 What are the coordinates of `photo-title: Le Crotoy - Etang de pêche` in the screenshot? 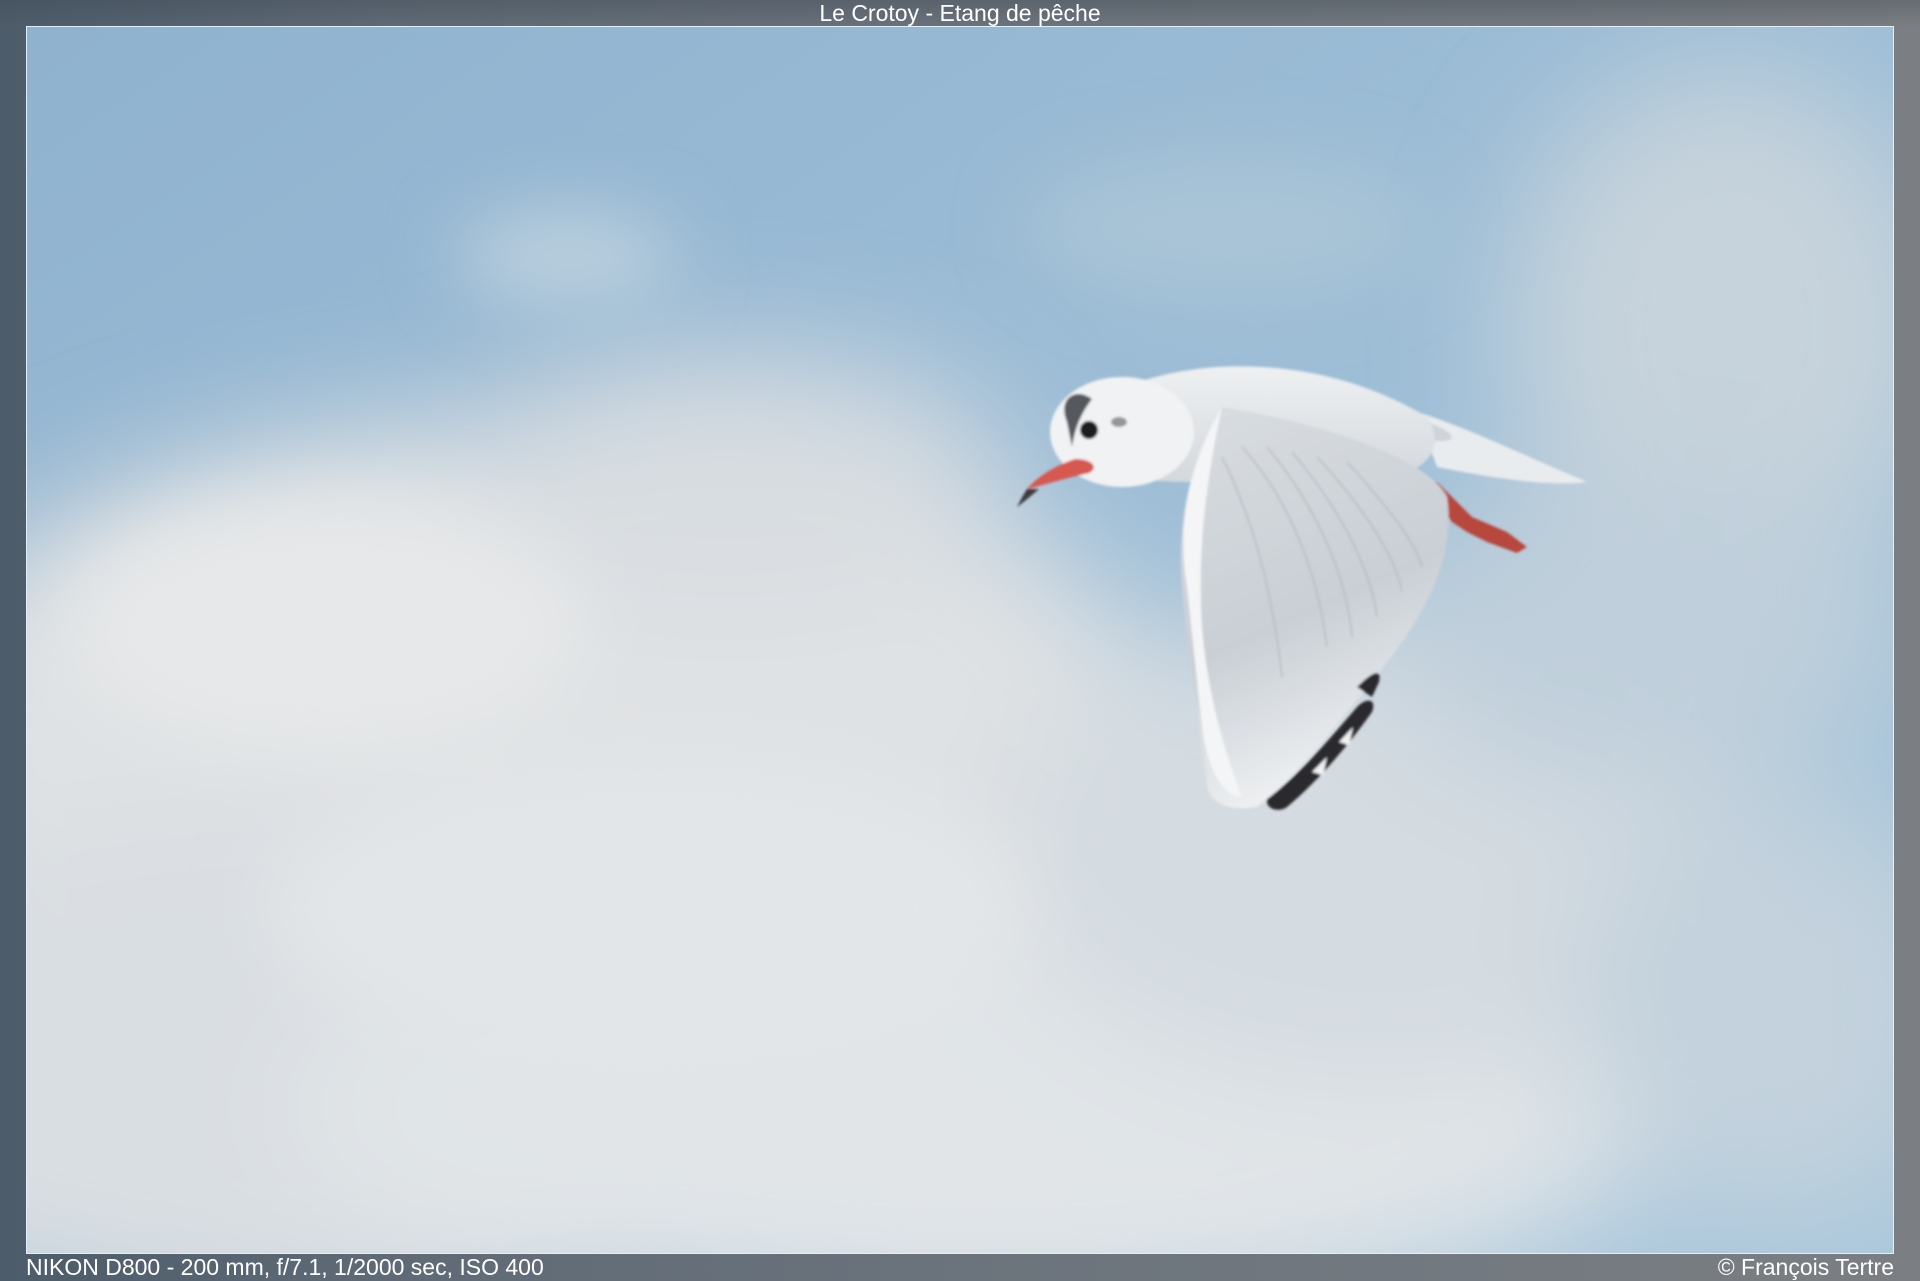 It's located at (960, 13).